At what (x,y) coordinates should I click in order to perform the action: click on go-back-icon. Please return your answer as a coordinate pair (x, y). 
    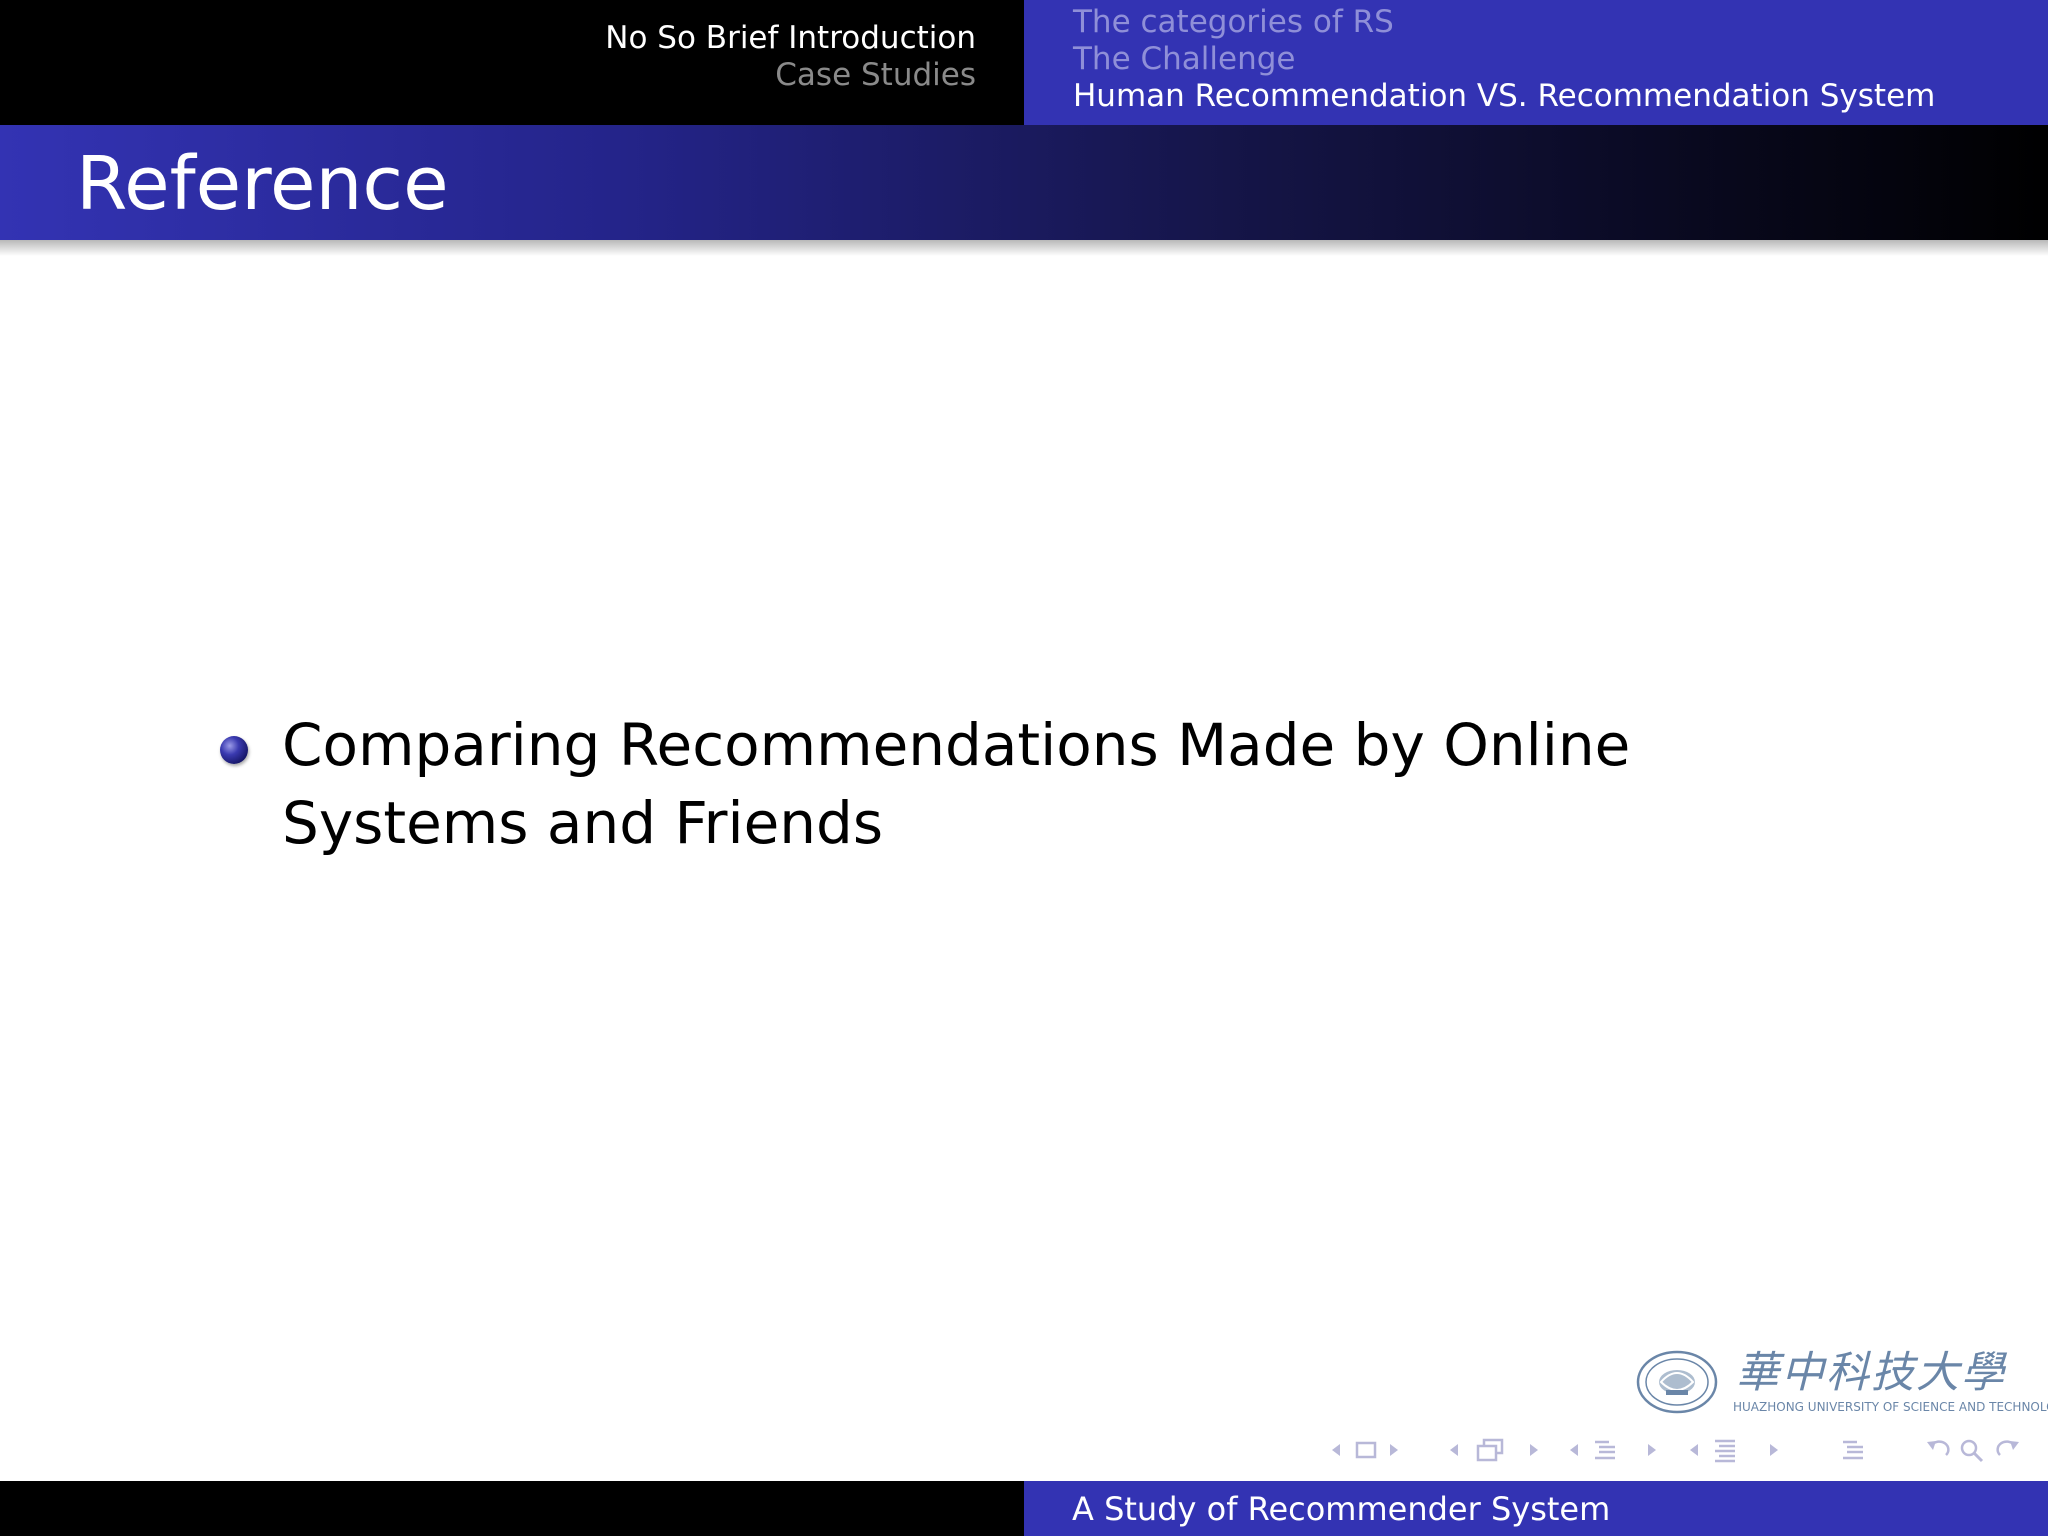
    Looking at the image, I should click on (1939, 1450).